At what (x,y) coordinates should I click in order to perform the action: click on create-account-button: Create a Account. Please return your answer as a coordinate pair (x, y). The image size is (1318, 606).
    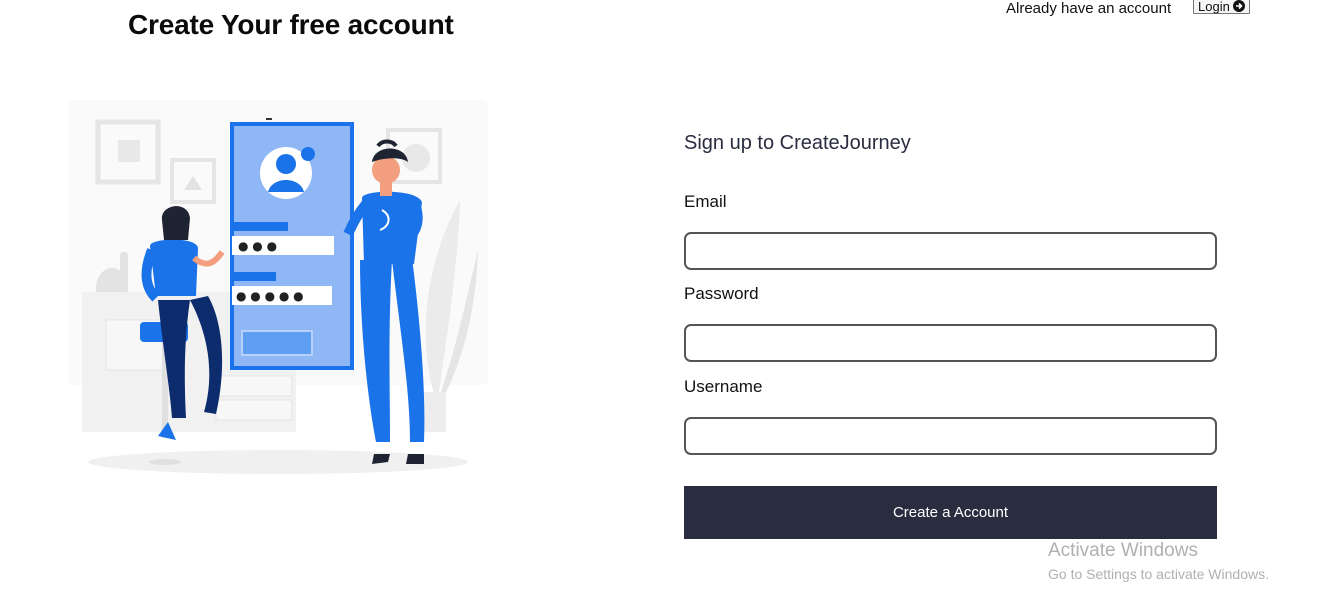
    Looking at the image, I should click on (950, 512).